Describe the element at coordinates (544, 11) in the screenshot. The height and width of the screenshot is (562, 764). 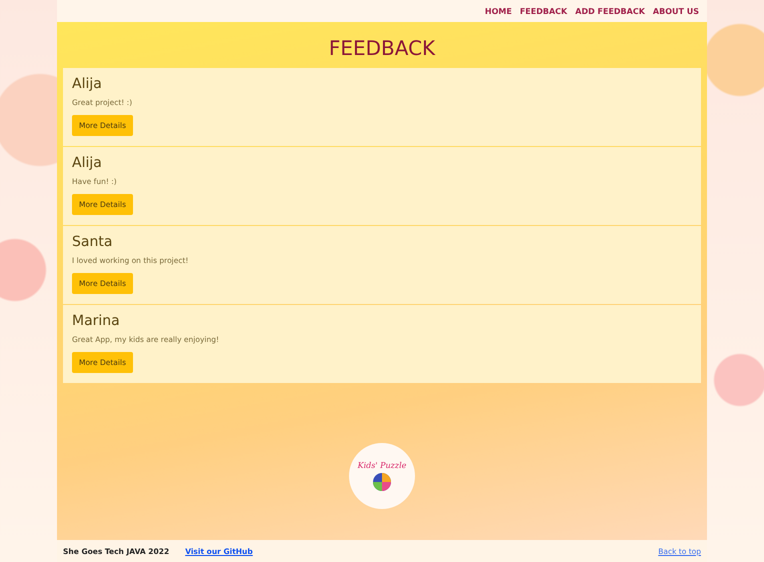
I see `nav-link: FEEDBACK` at that location.